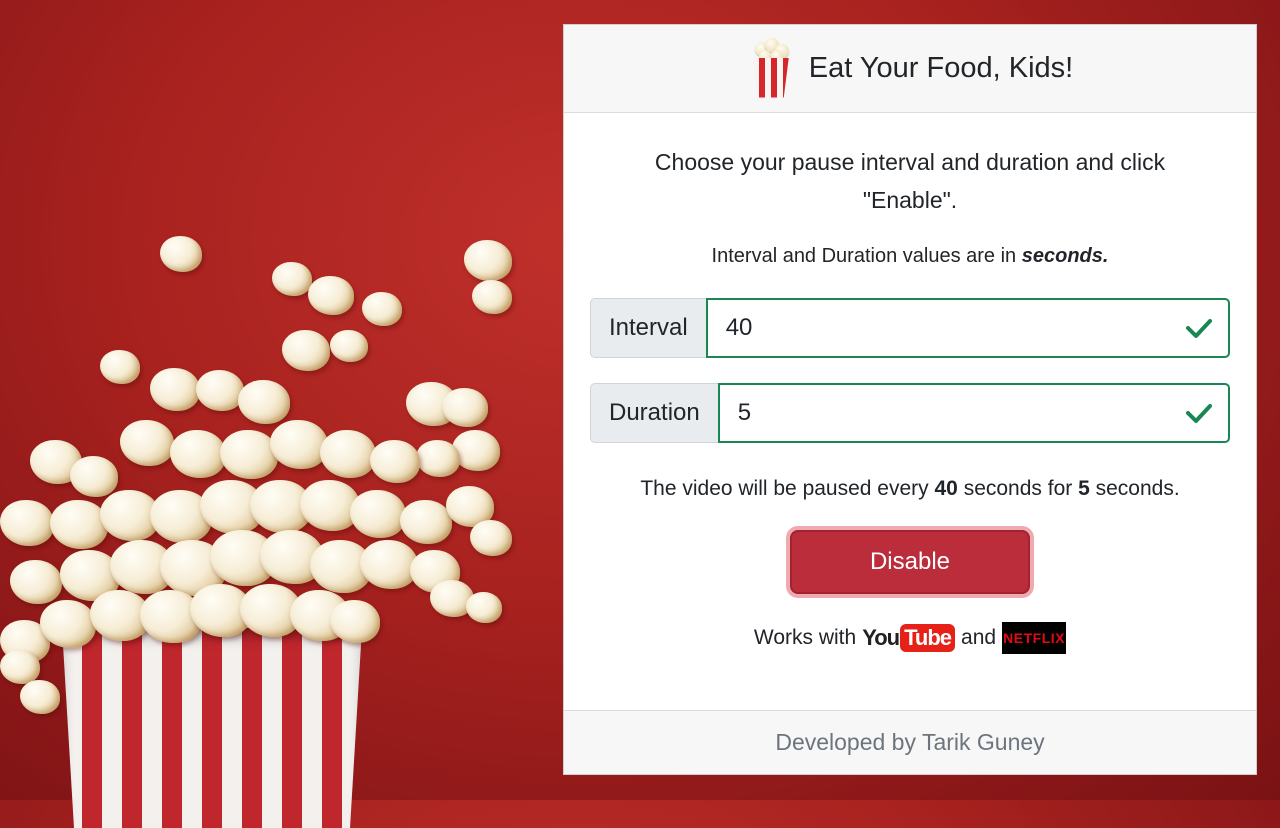 Image resolution: width=1280 pixels, height=828 pixels. I want to click on duration-label: Duration, so click(654, 413).